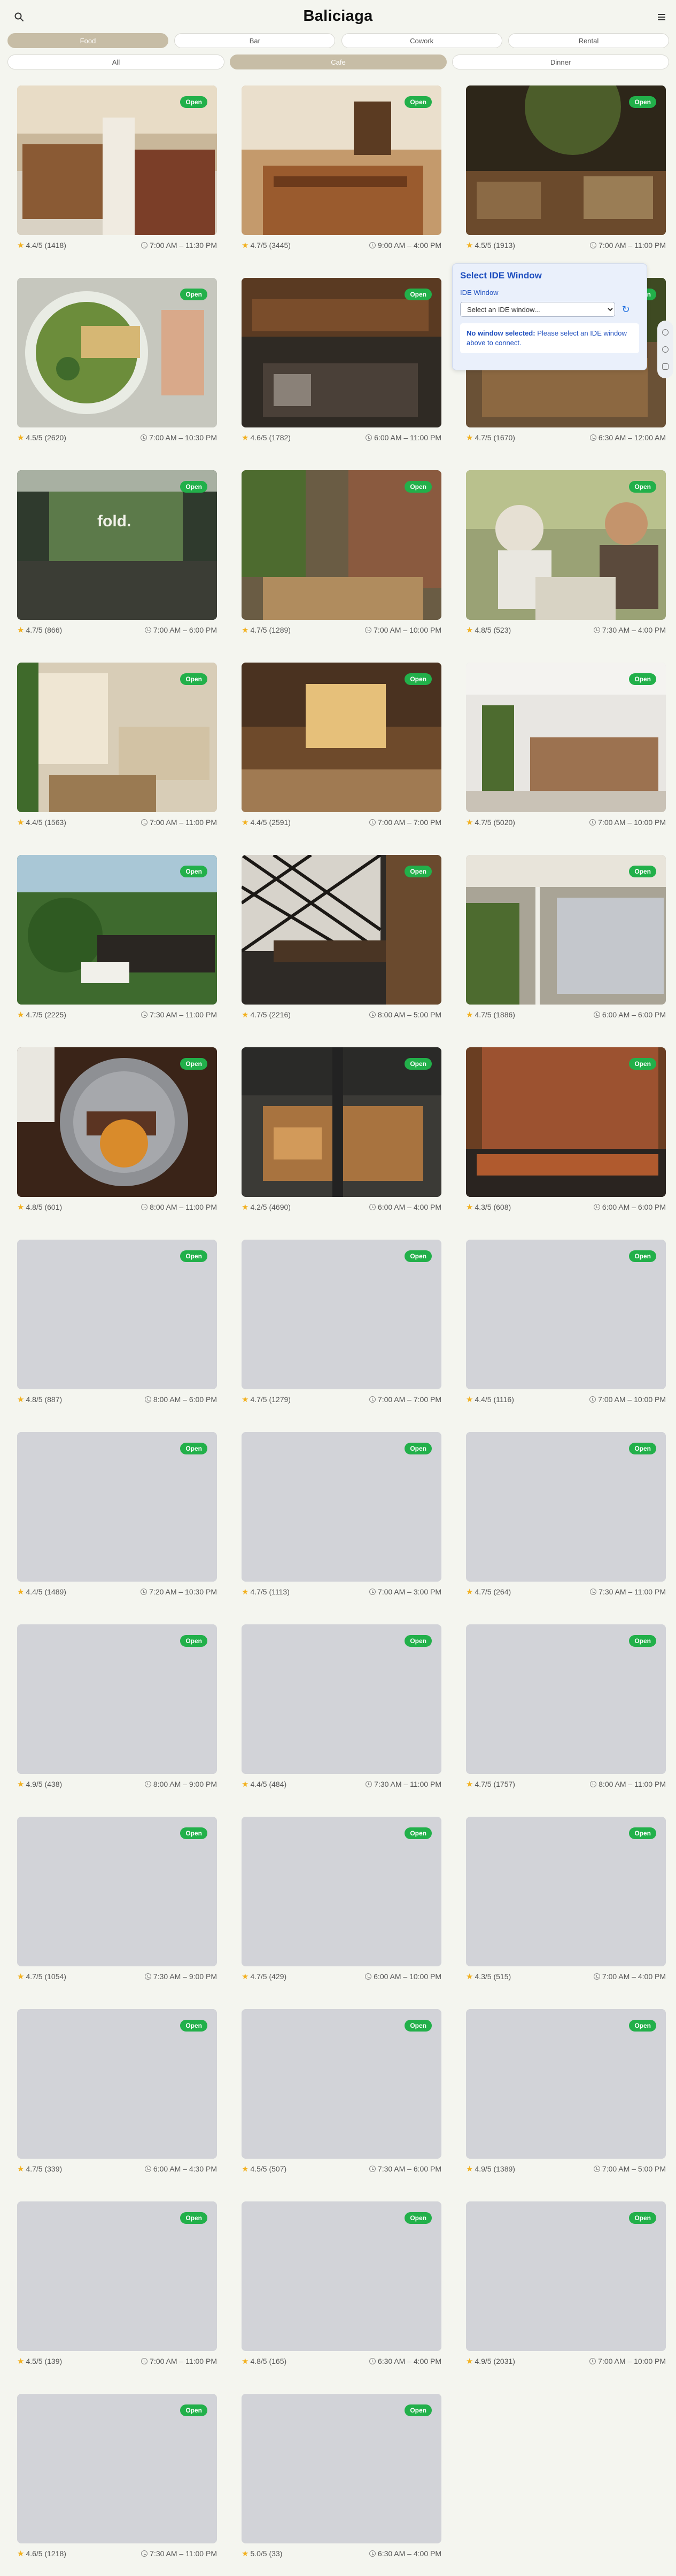 Image resolution: width=676 pixels, height=2576 pixels. I want to click on venue-card: Open ★ 4.8/5 (523) 7:30 AM – 4:00 PM, so click(566, 555).